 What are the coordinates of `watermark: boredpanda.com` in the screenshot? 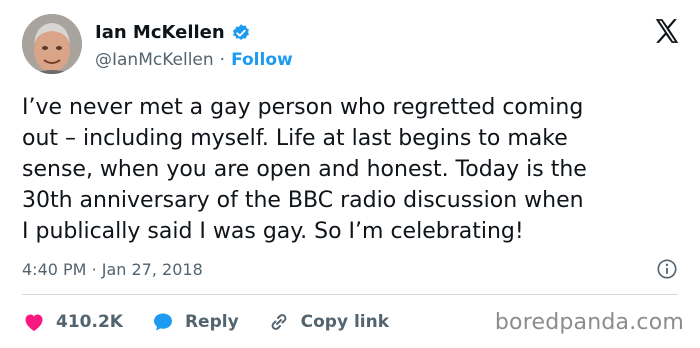 It's located at (589, 322).